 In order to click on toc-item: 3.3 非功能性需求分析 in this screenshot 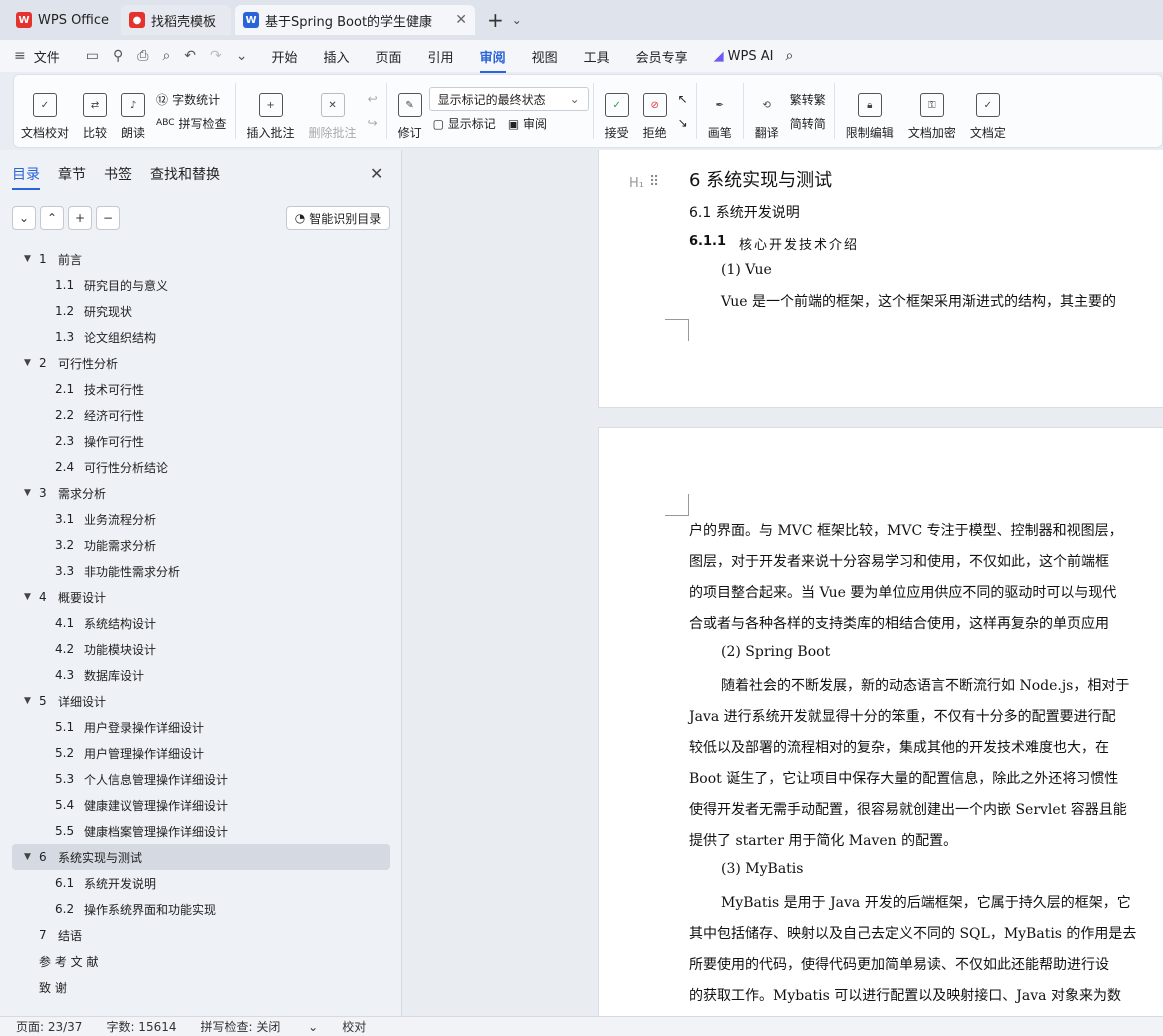, I will do `click(201, 571)`.